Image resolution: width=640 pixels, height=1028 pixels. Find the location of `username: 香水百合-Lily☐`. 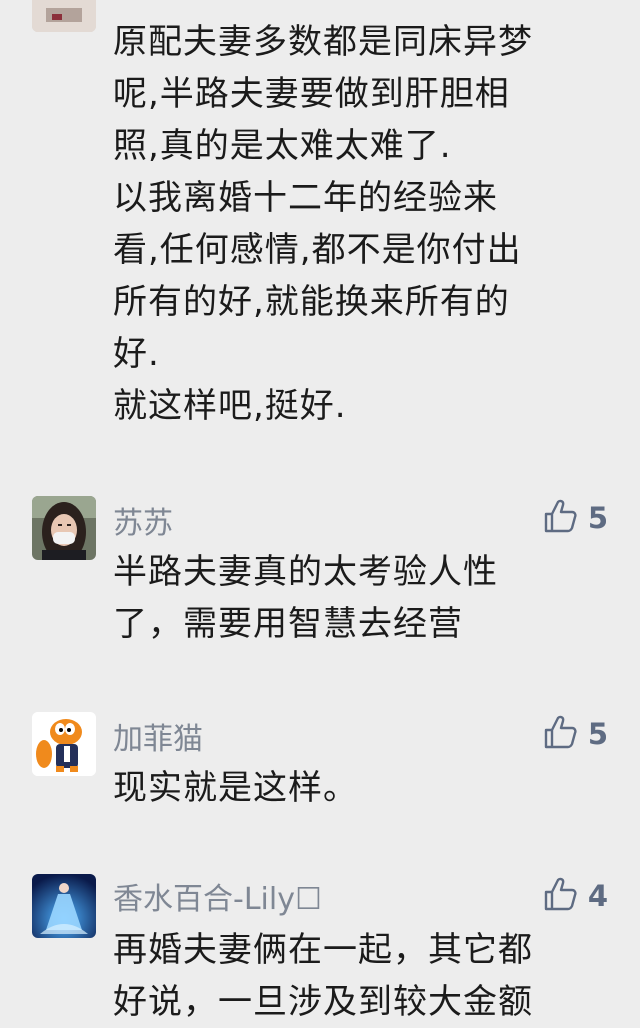

username: 香水百合-Lily☐ is located at coordinates (217, 896).